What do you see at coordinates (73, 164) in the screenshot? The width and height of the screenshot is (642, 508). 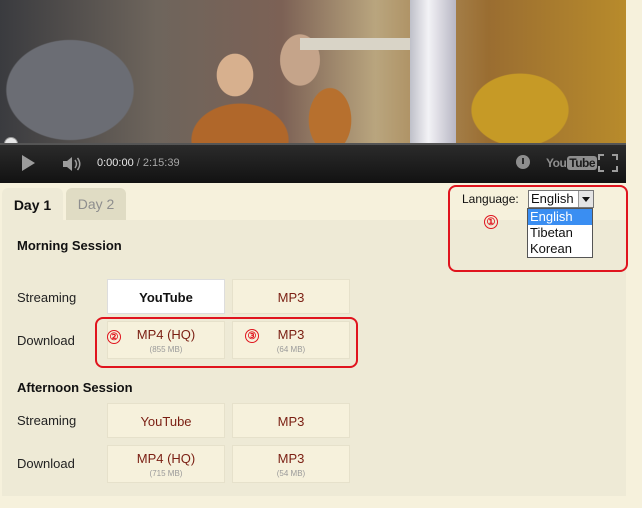 I see `volume-icon` at bounding box center [73, 164].